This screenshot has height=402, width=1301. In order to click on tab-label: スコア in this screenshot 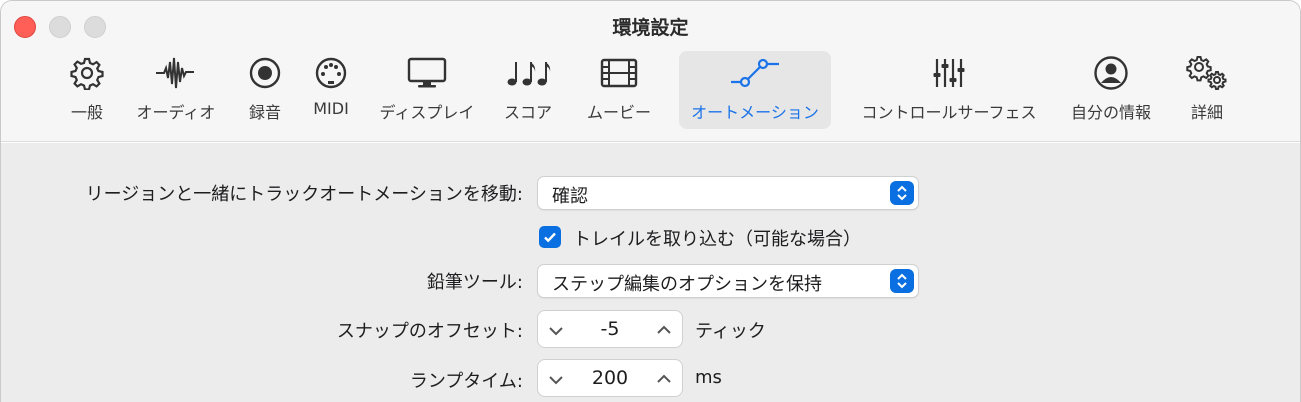, I will do `click(527, 112)`.